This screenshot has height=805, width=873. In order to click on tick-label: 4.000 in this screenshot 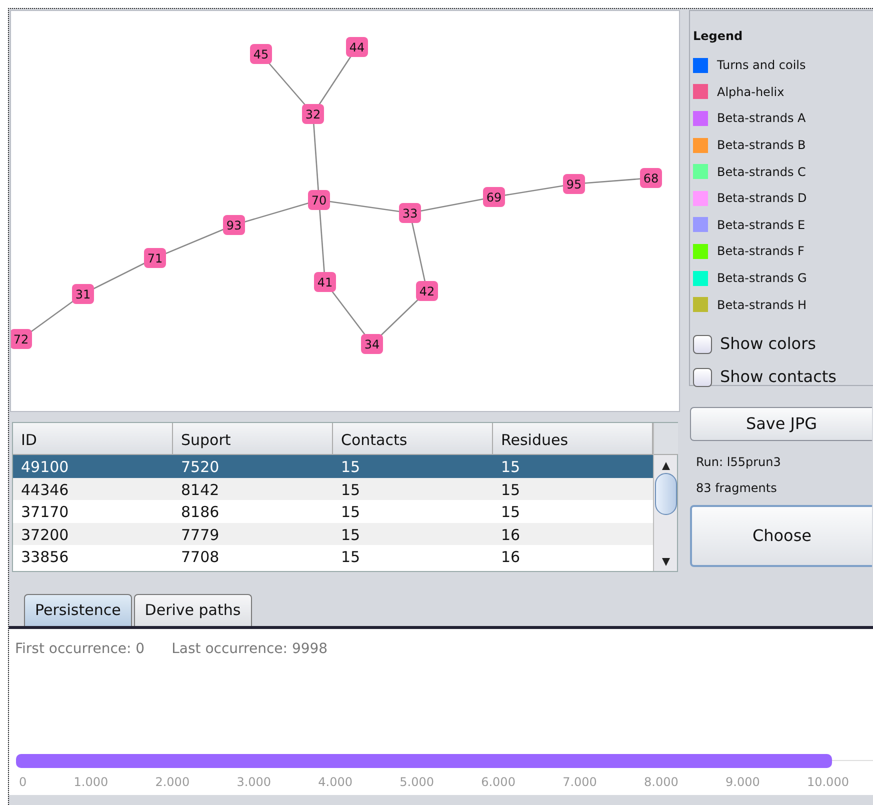, I will do `click(335, 782)`.